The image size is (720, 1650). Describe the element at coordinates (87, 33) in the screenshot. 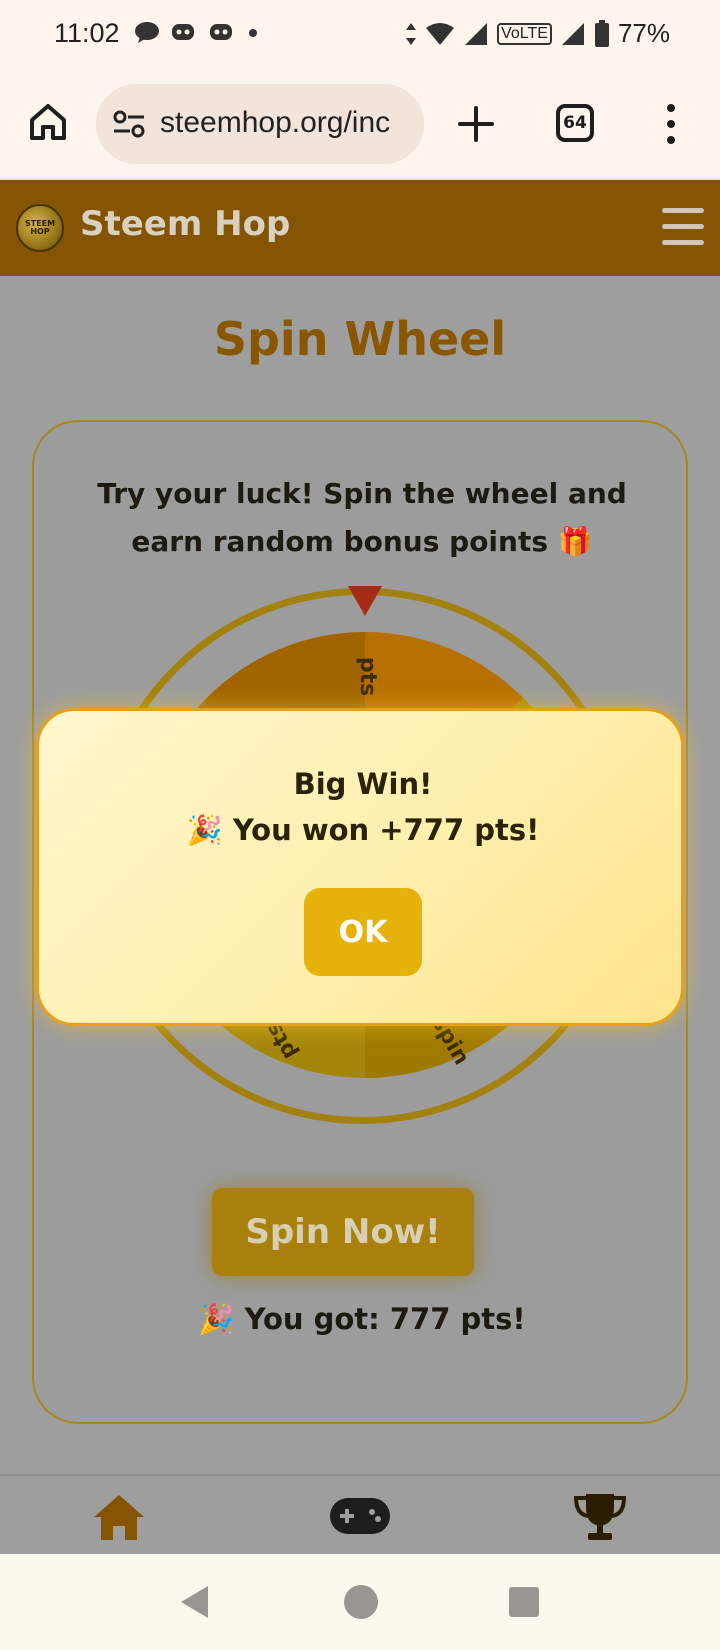

I see `status-time: 11:02` at that location.